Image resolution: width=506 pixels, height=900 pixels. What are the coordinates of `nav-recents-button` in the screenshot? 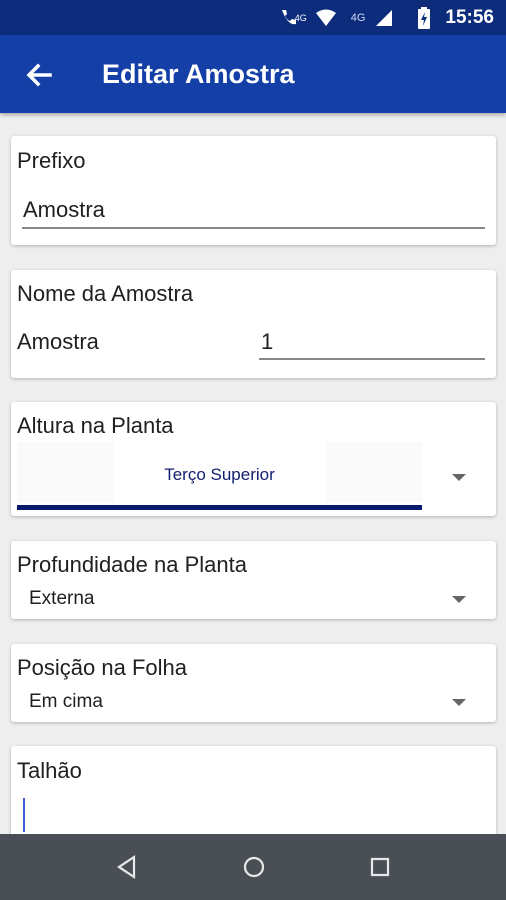 It's located at (380, 867).